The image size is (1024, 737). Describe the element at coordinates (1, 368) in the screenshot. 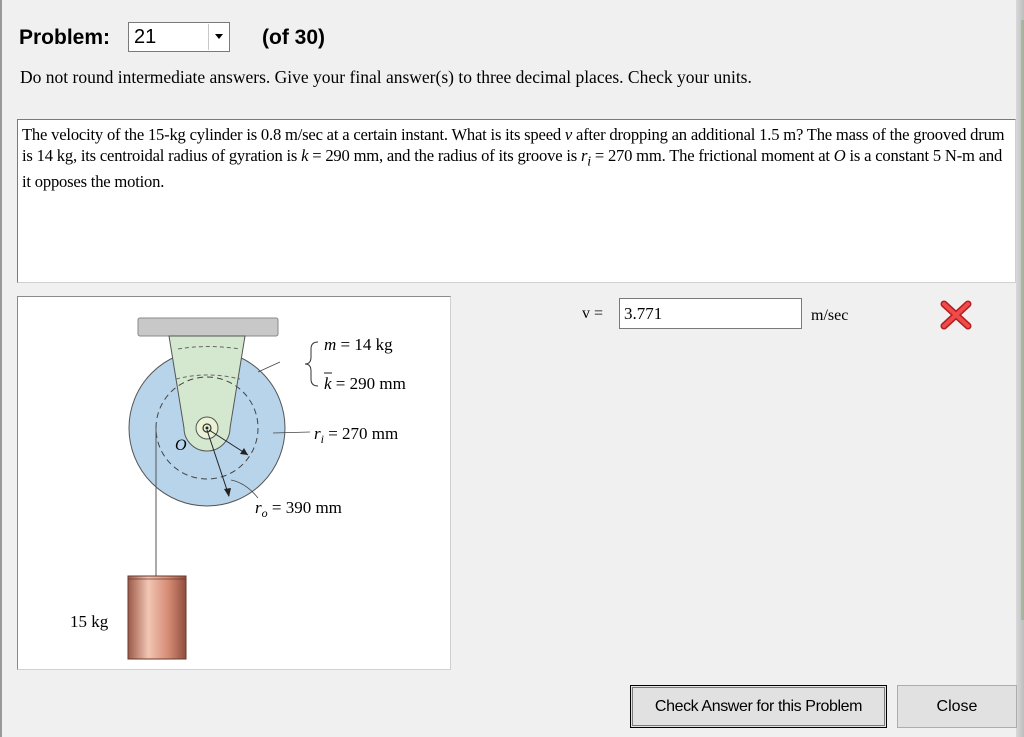

I see `window-edge-left` at that location.